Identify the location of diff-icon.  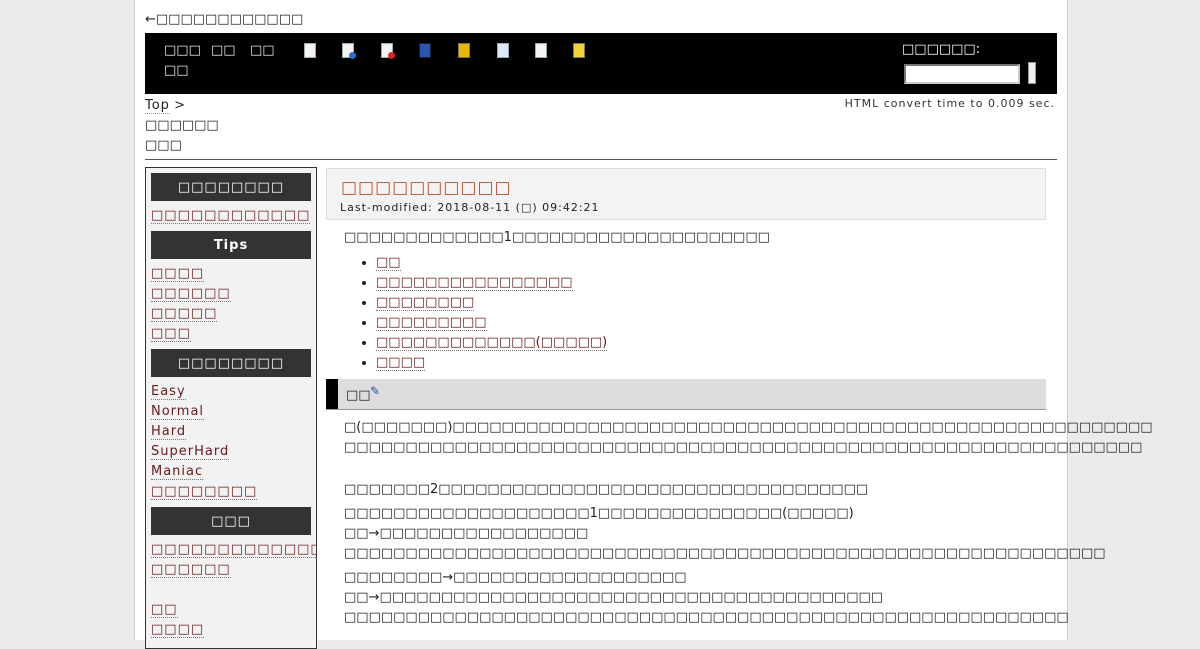
(387, 50).